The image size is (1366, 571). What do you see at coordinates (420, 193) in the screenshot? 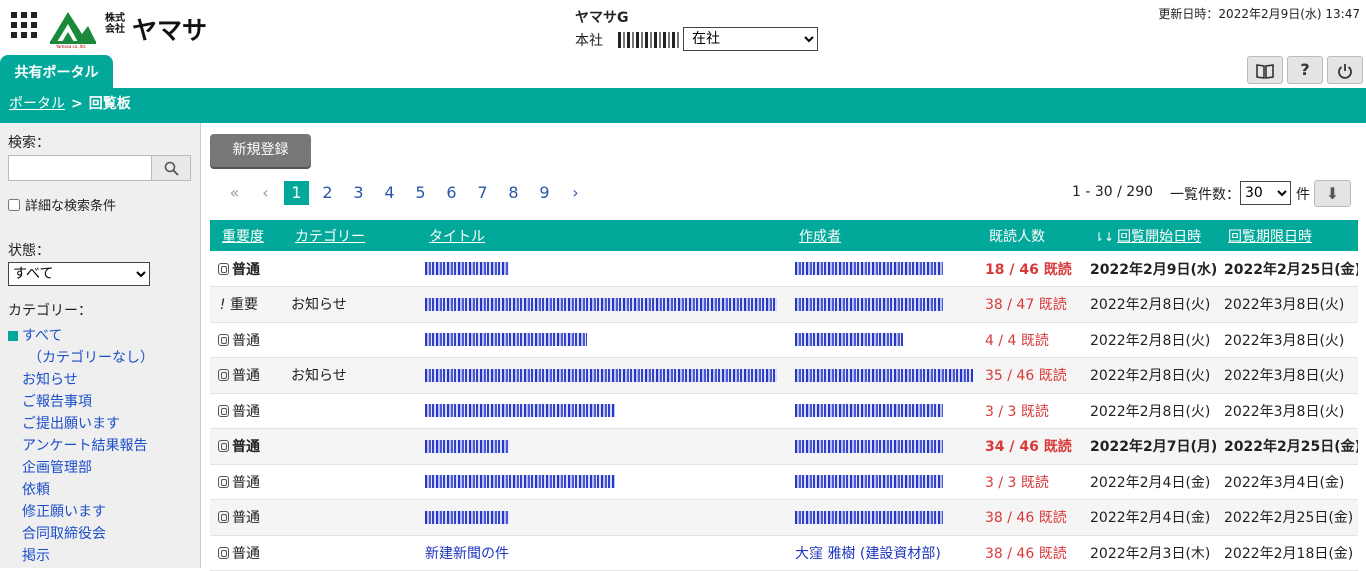
I see `page-button: 5` at bounding box center [420, 193].